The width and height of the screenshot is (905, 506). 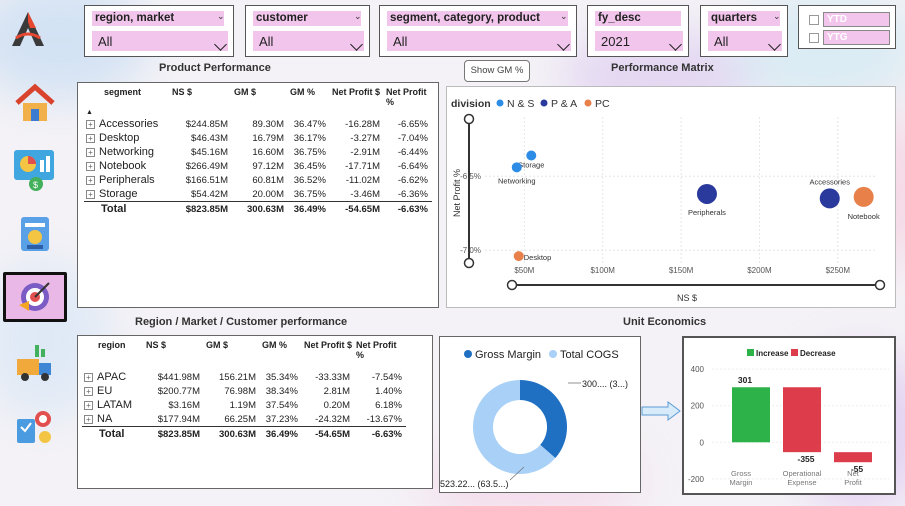 I want to click on finance-dashboard-icon: $, so click(x=35, y=169).